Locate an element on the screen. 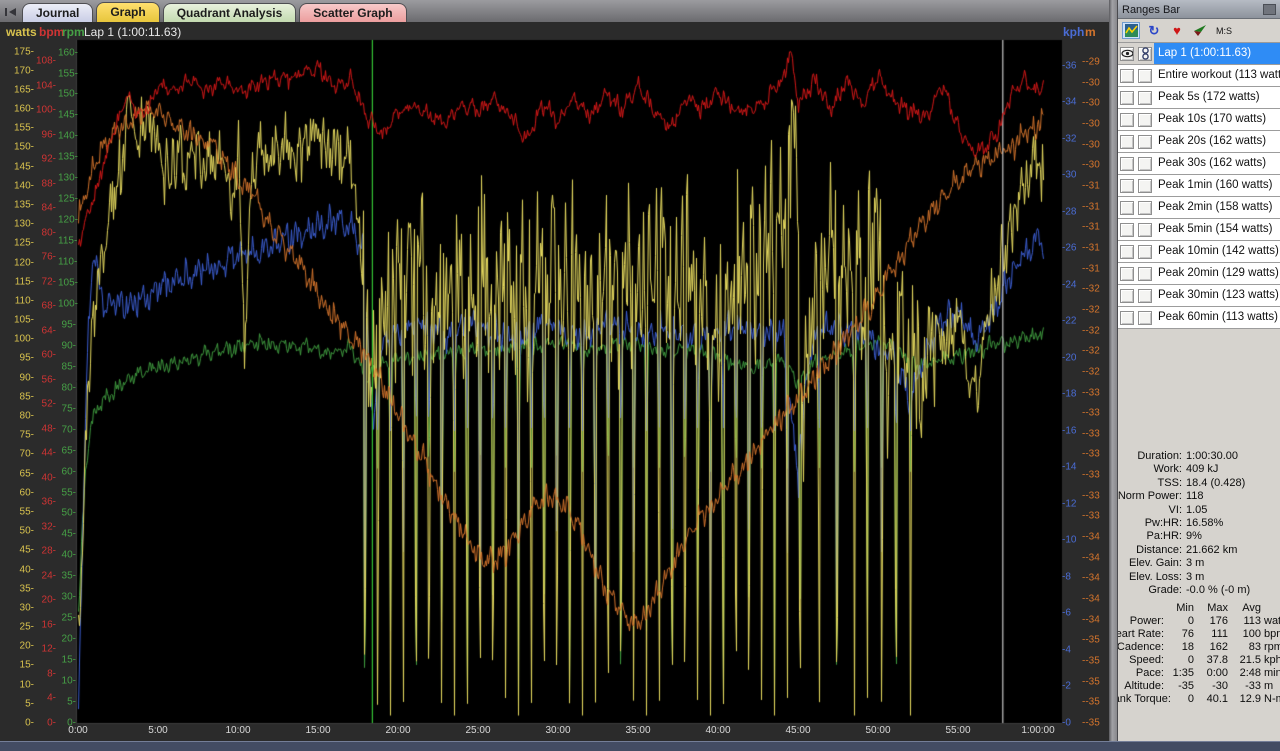 The width and height of the screenshot is (1280, 751). range-row: Peak 2min (158 watts) is located at coordinates (1199, 208).